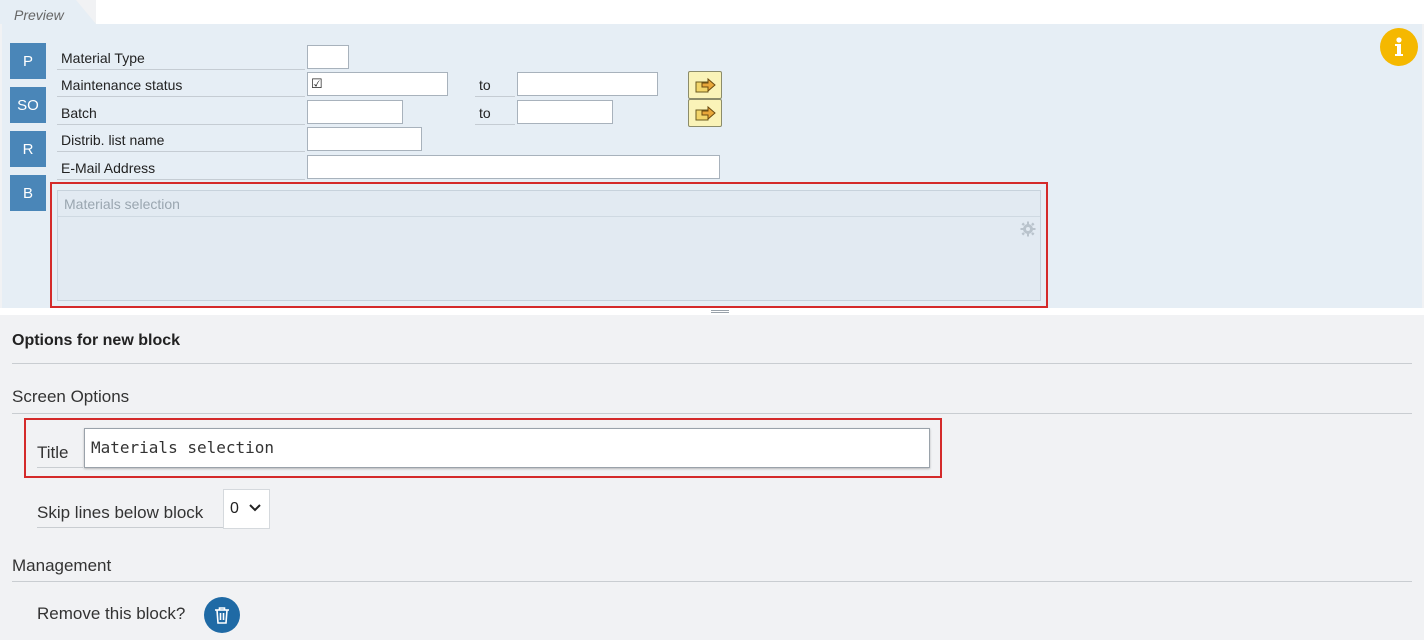 This screenshot has height=640, width=1424. What do you see at coordinates (28, 193) in the screenshot?
I see `side-button-b: B` at bounding box center [28, 193].